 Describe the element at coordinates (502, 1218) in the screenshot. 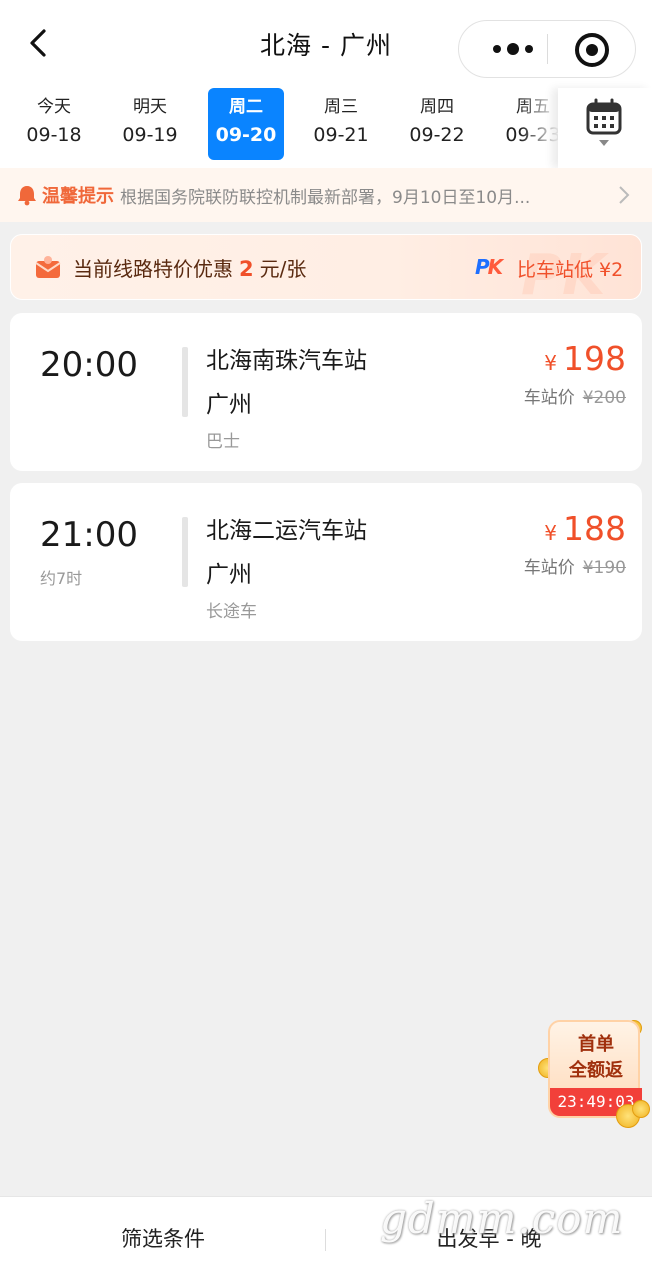

I see `site-watermark: gdmm.com` at that location.